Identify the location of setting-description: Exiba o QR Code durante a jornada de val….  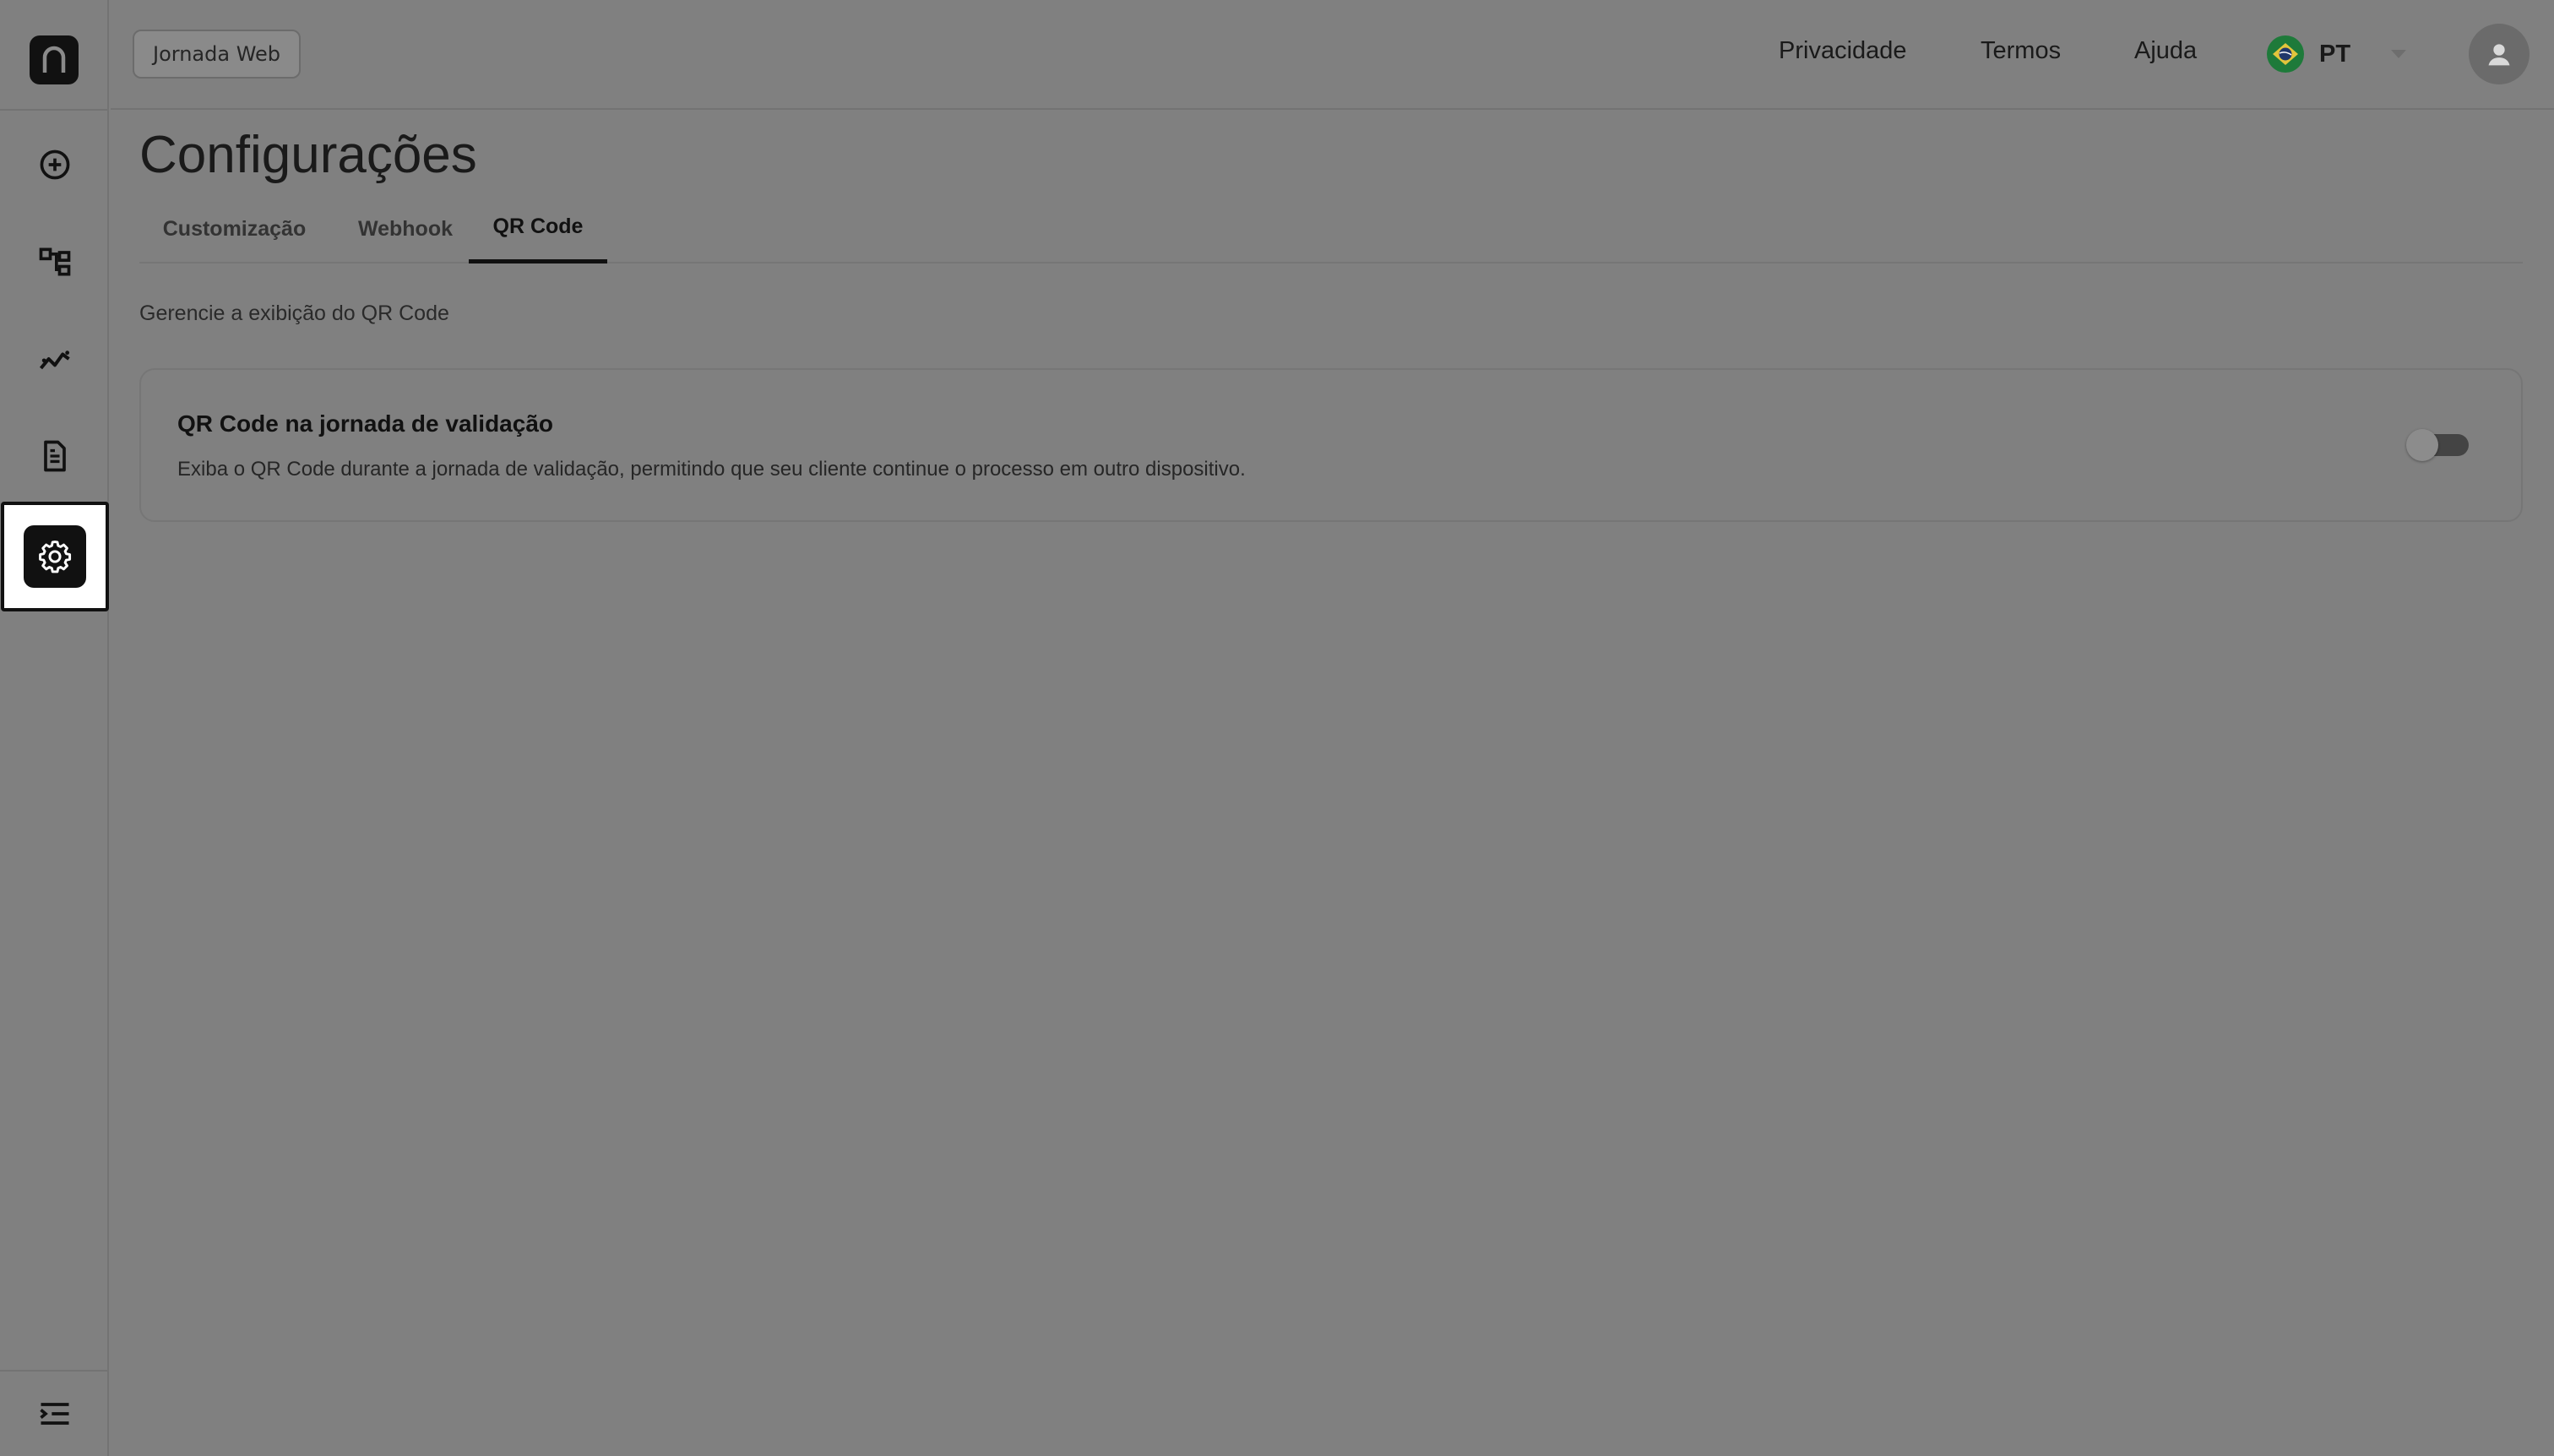
(711, 470).